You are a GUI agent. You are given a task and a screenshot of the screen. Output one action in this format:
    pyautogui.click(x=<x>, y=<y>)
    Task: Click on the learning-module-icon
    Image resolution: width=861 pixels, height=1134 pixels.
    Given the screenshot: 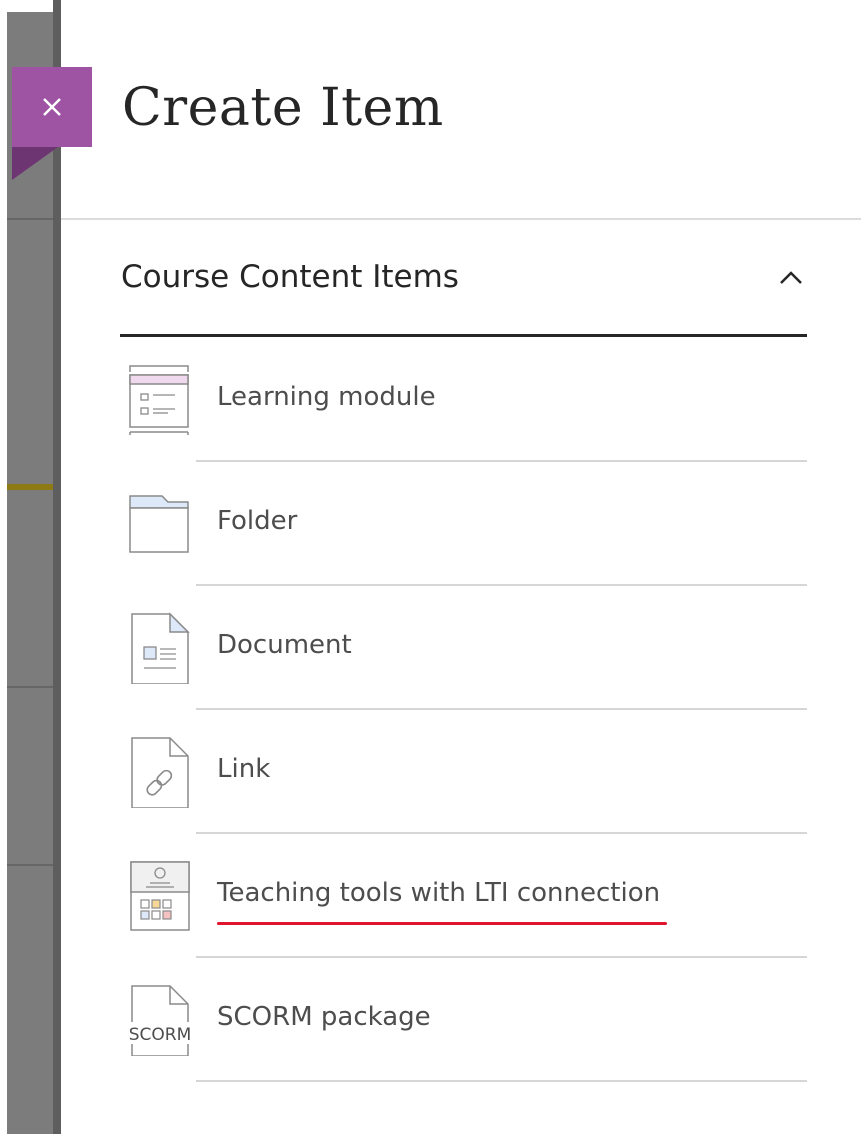 What is the action you would take?
    pyautogui.click(x=159, y=400)
    